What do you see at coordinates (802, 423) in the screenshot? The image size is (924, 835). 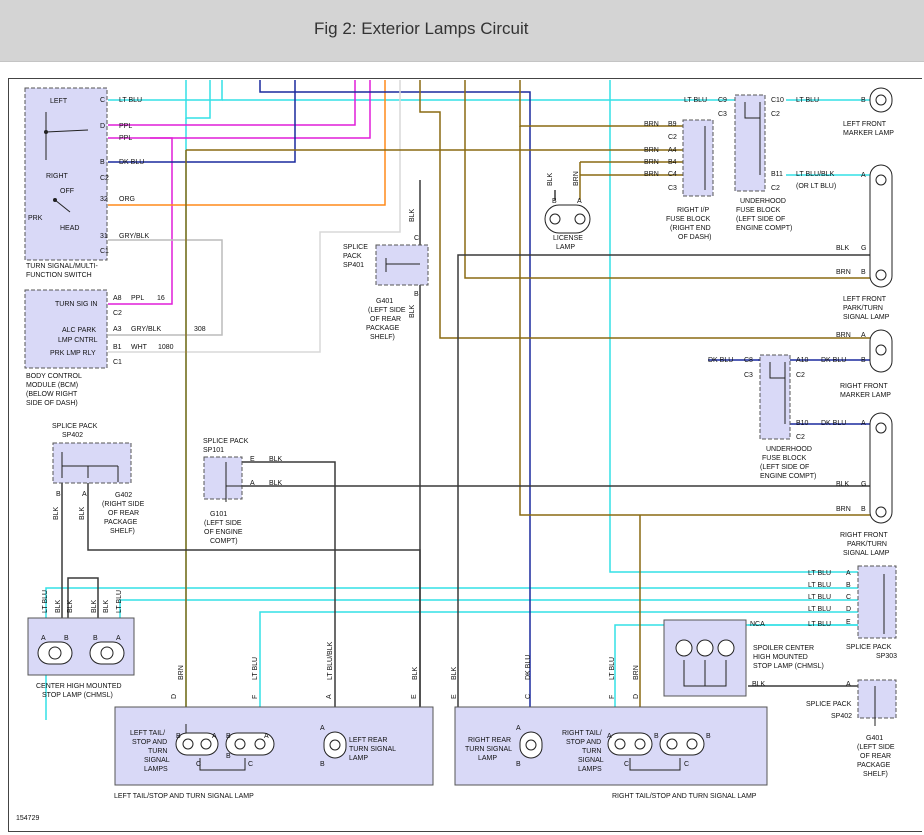 I see `uhfuse2-pin-b10: B10` at bounding box center [802, 423].